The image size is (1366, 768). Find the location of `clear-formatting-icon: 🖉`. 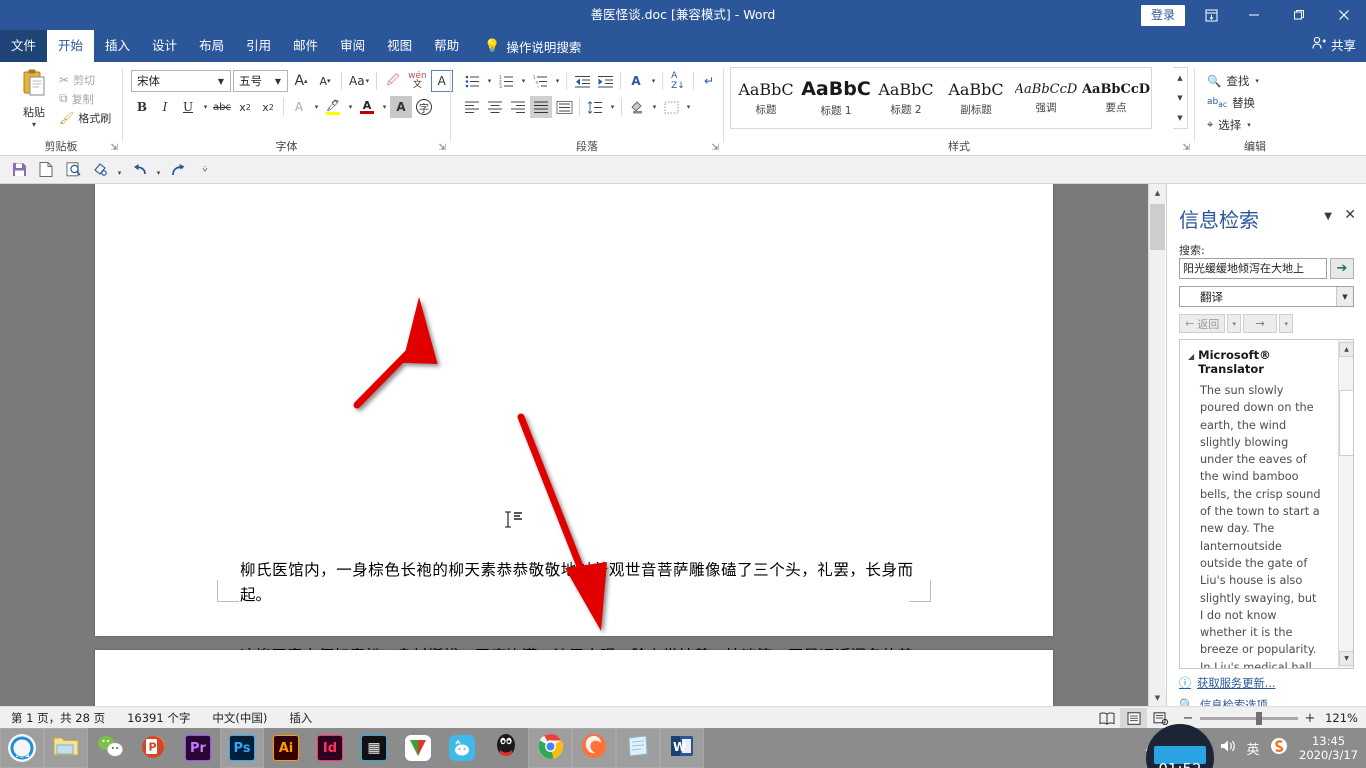

clear-formatting-icon: 🖉 is located at coordinates (393, 81).